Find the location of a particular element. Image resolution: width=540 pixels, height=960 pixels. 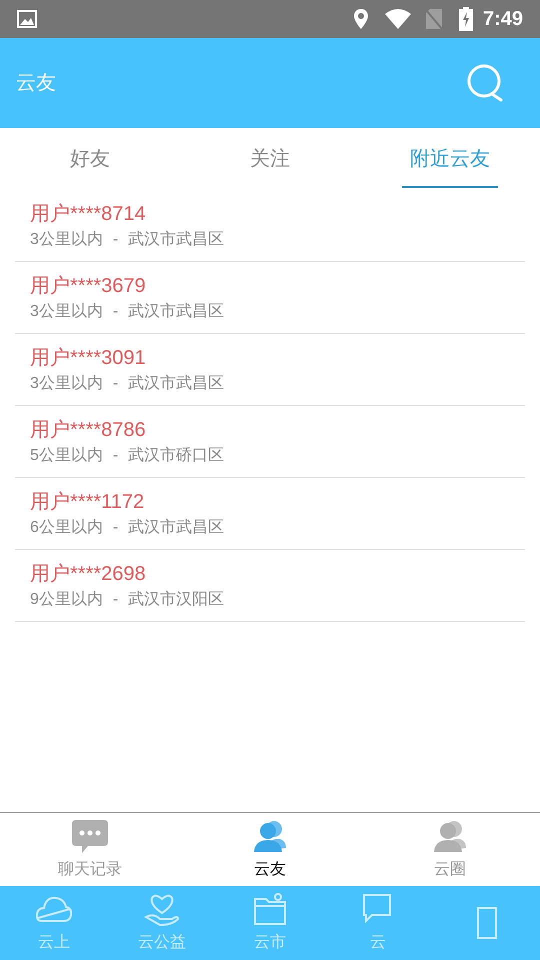

user-name: 用户****1172 is located at coordinates (87, 502).